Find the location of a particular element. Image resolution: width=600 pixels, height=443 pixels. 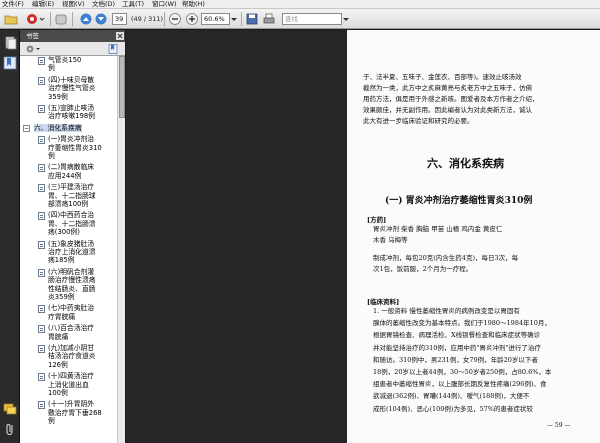

bookmark-item: (十一)升胃阴外 敷治疗胃下垂268 例 is located at coordinates (68, 413).